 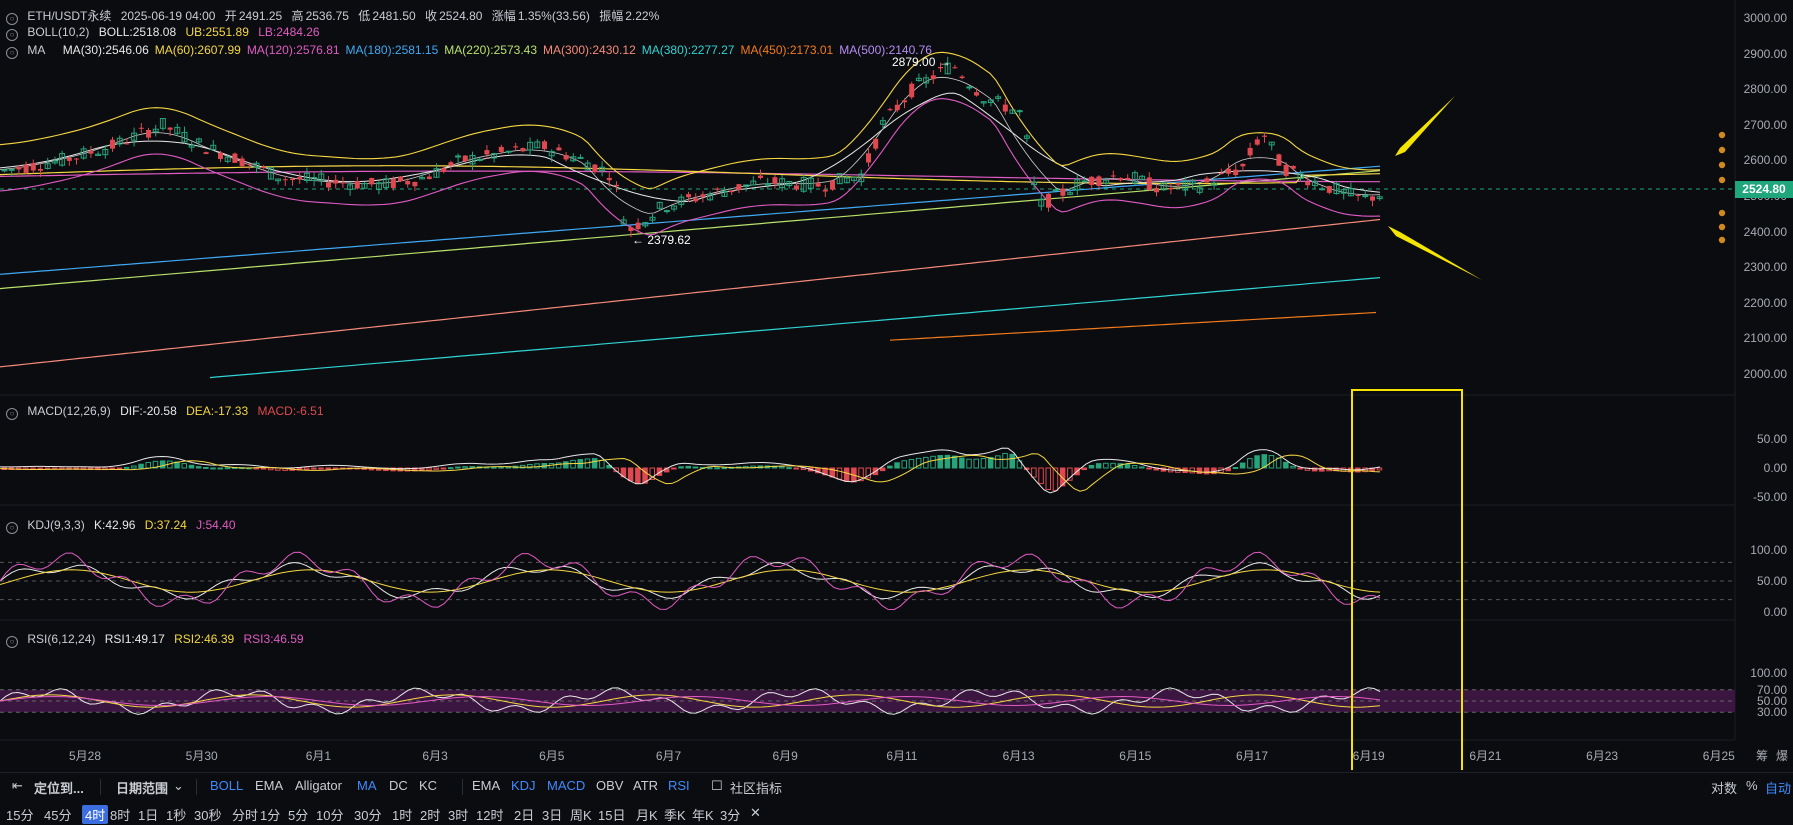 I want to click on explode-button: 爆, so click(x=1782, y=755).